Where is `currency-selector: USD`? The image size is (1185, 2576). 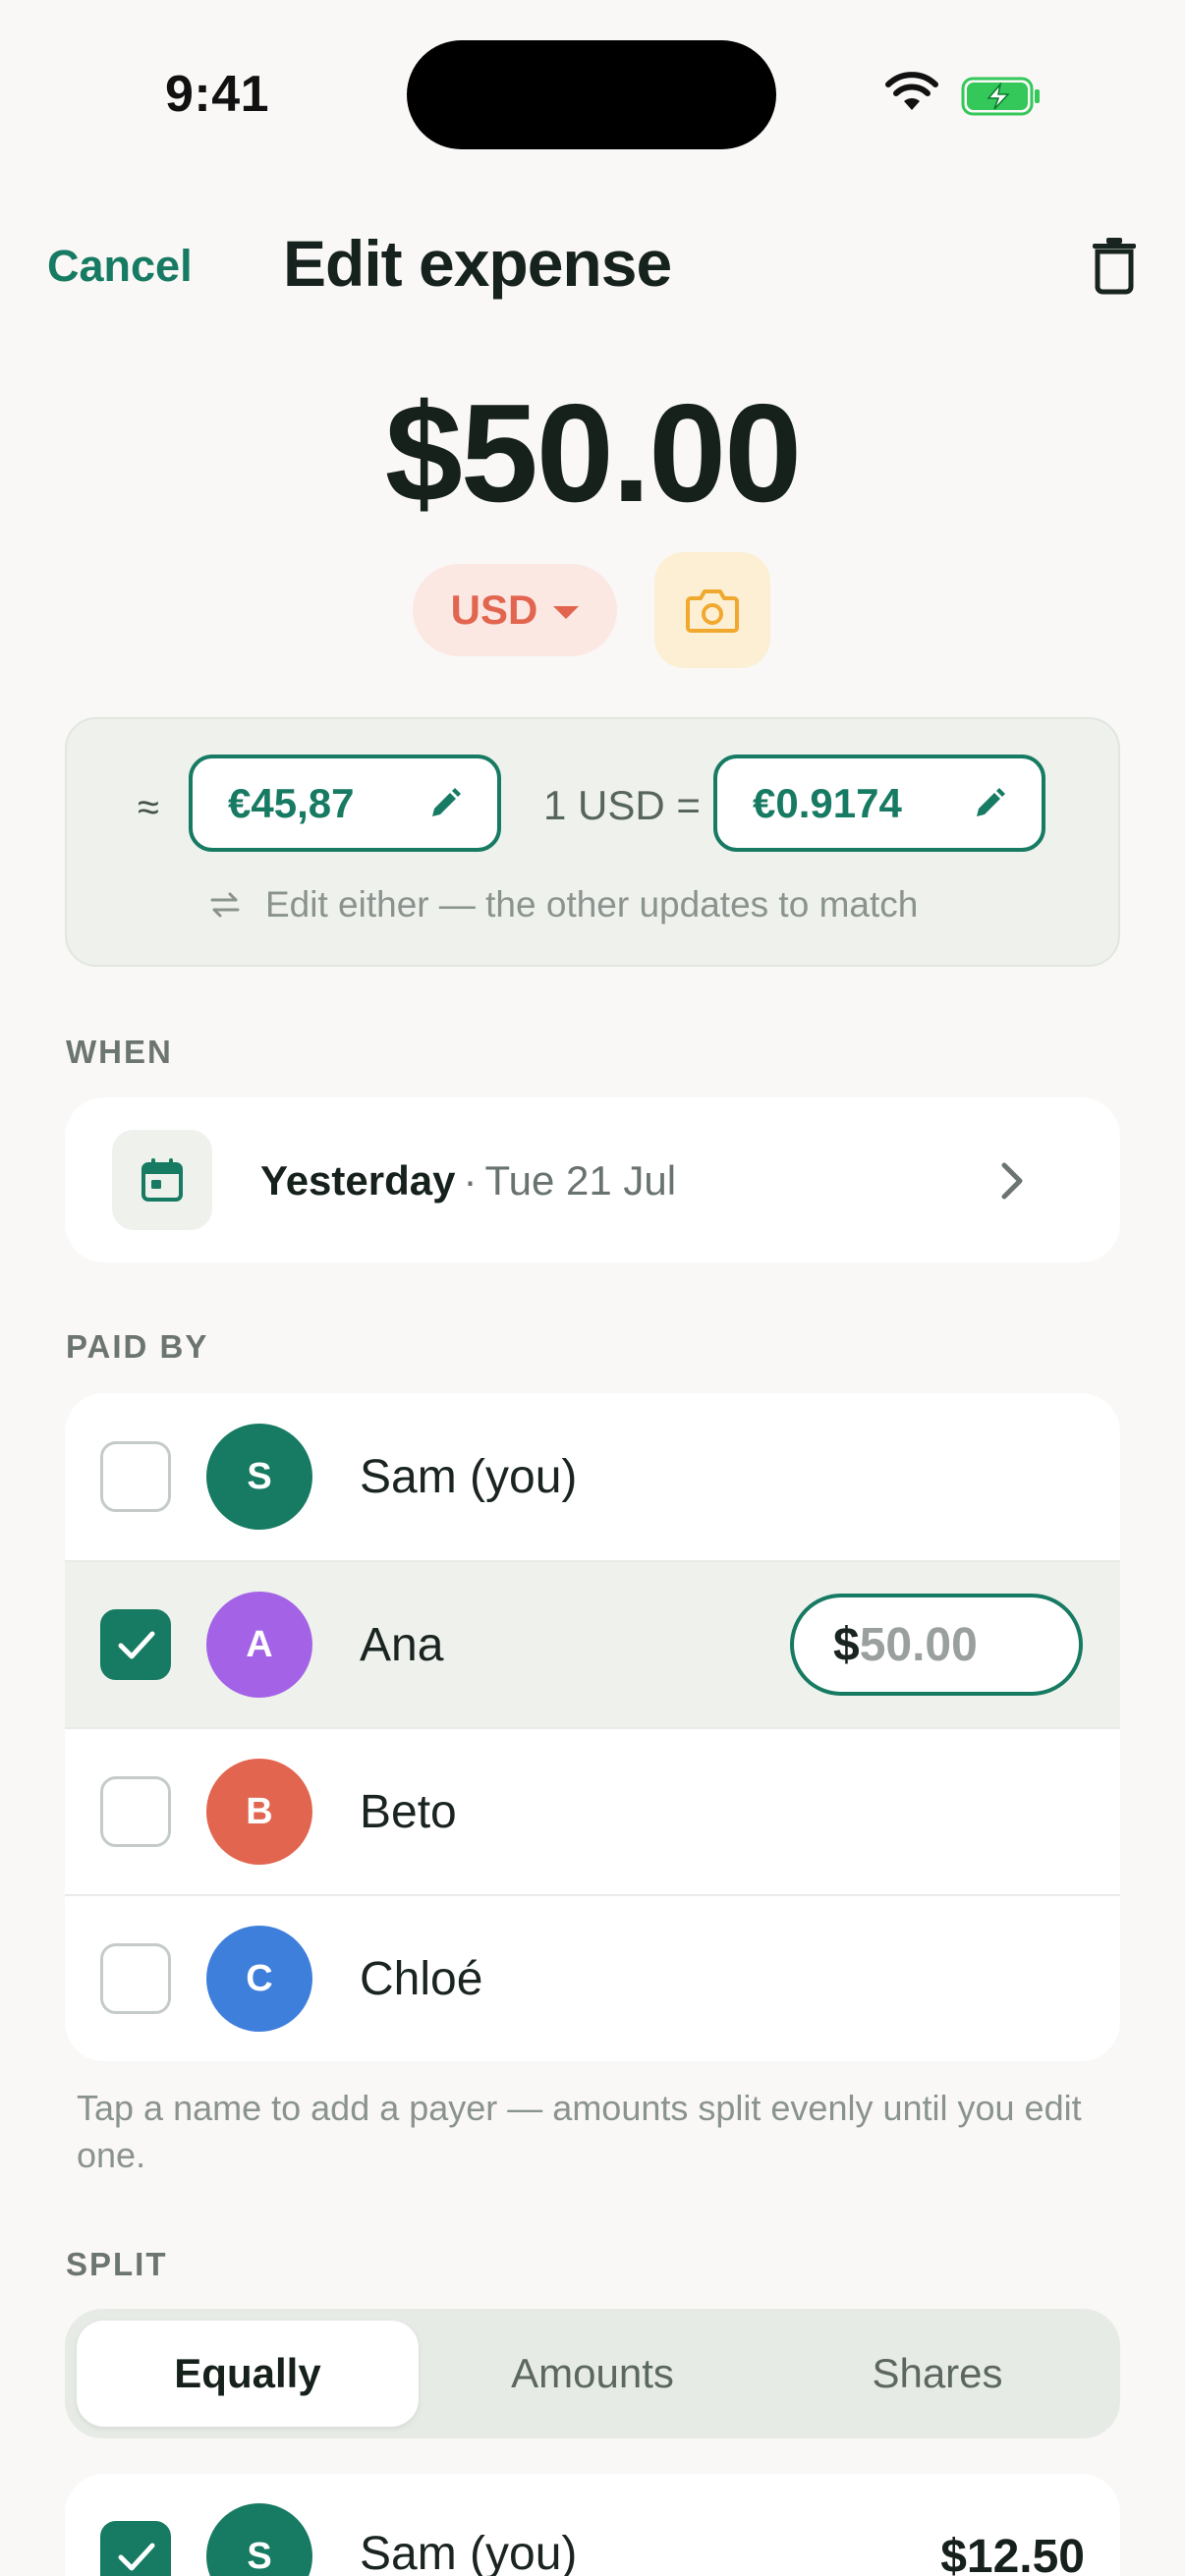 currency-selector: USD is located at coordinates (515, 610).